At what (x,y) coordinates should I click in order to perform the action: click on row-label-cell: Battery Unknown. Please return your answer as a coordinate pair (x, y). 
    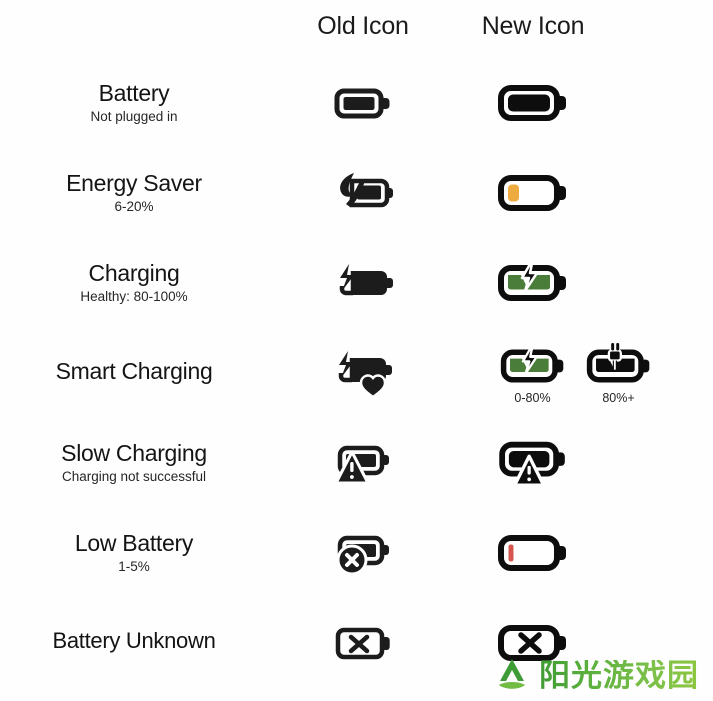
    Looking at the image, I should click on (134, 643).